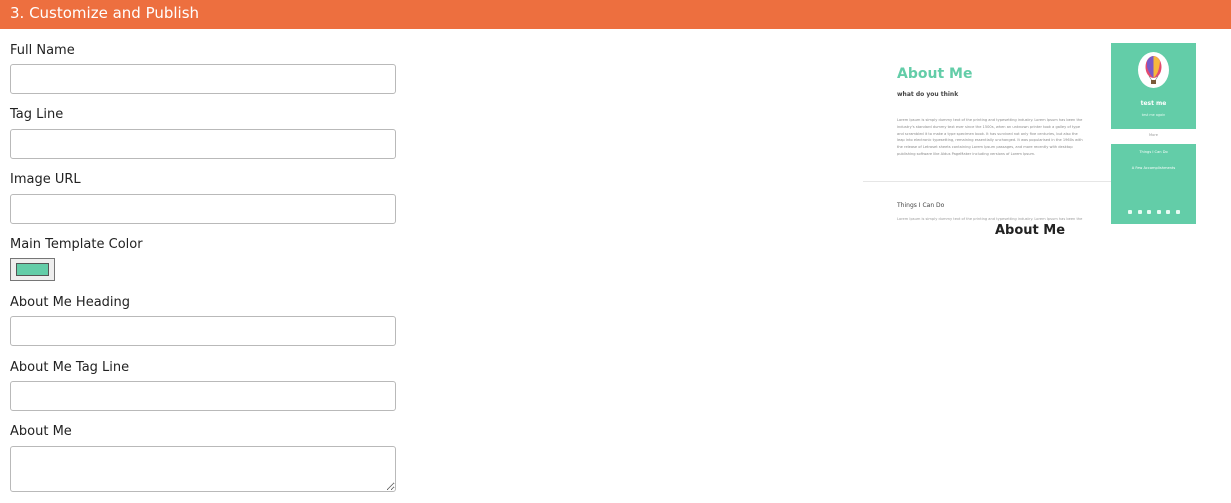 The width and height of the screenshot is (1231, 503). What do you see at coordinates (1030, 230) in the screenshot?
I see `preview-caption: About Me` at bounding box center [1030, 230].